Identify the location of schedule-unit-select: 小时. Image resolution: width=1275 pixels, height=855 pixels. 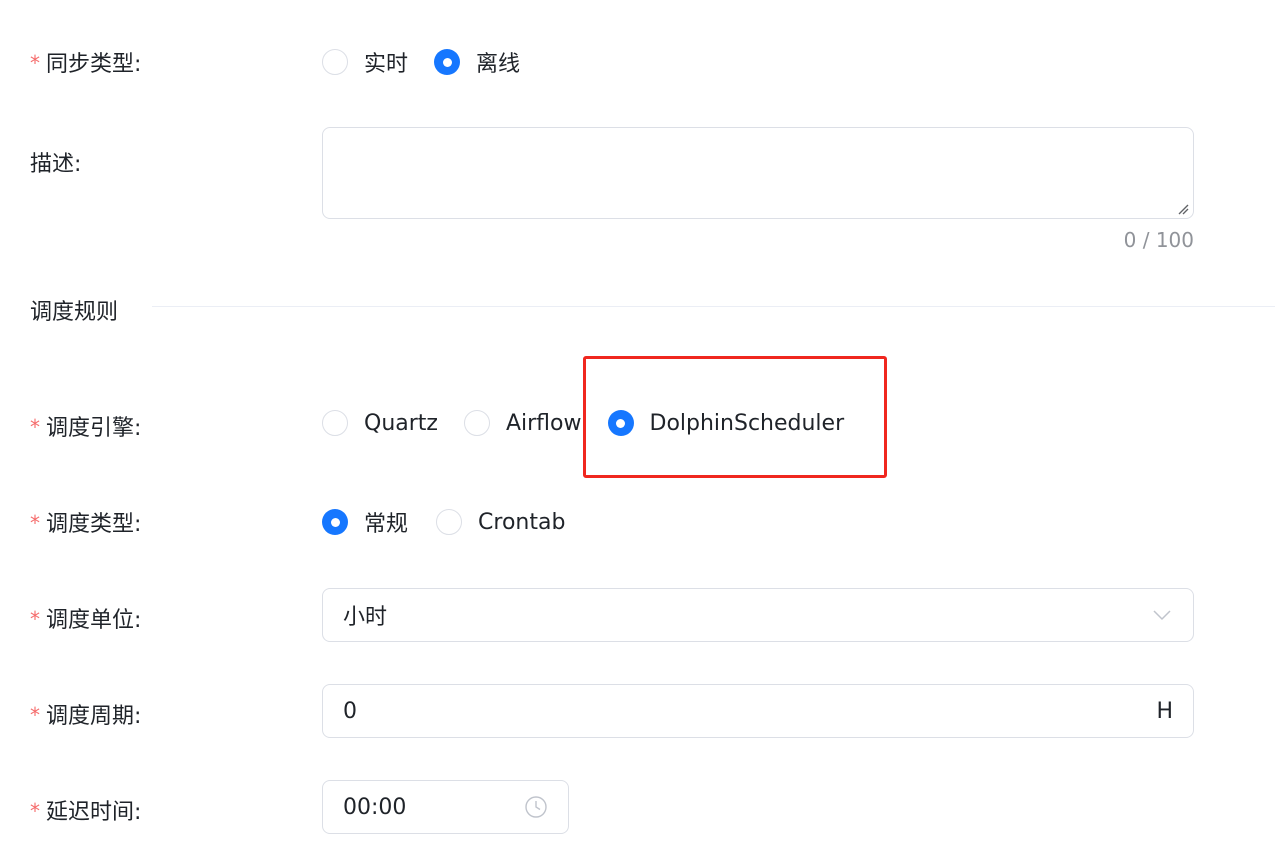
(758, 615).